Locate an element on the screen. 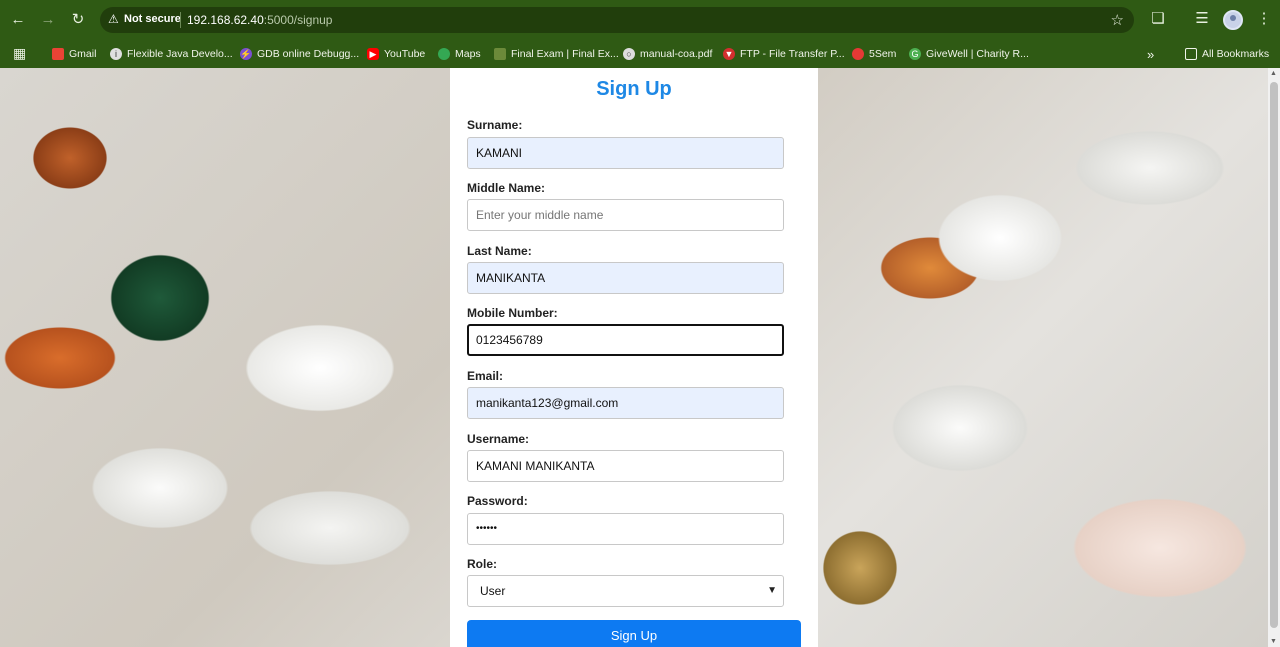 This screenshot has height=647, width=1280. bookmark-star-icon: ☆ is located at coordinates (1117, 20).